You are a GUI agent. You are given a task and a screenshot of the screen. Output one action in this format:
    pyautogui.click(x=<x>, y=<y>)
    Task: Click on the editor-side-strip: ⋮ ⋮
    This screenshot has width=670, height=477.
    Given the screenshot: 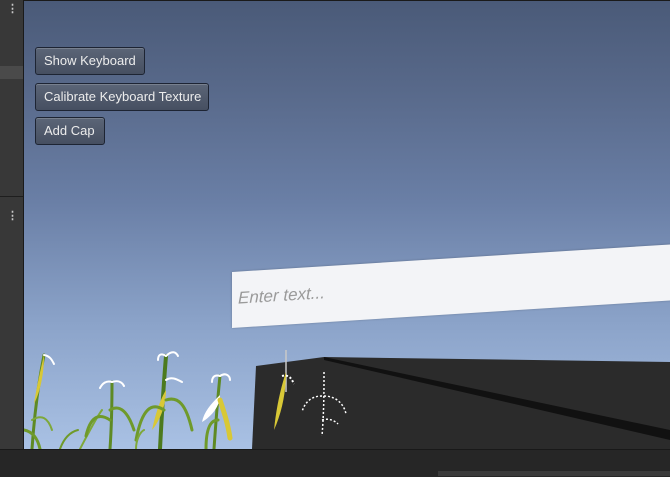 What is the action you would take?
    pyautogui.click(x=12, y=224)
    